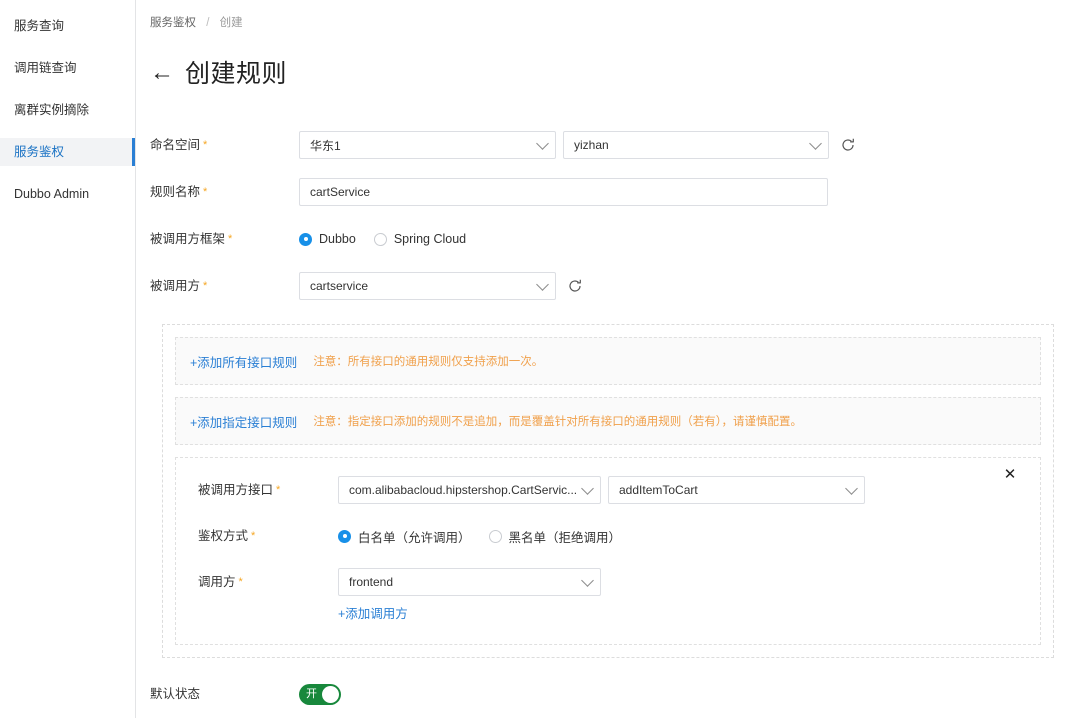 Image resolution: width=1080 pixels, height=718 pixels. What do you see at coordinates (696, 145) in the screenshot?
I see `namespace-select: yizhan` at bounding box center [696, 145].